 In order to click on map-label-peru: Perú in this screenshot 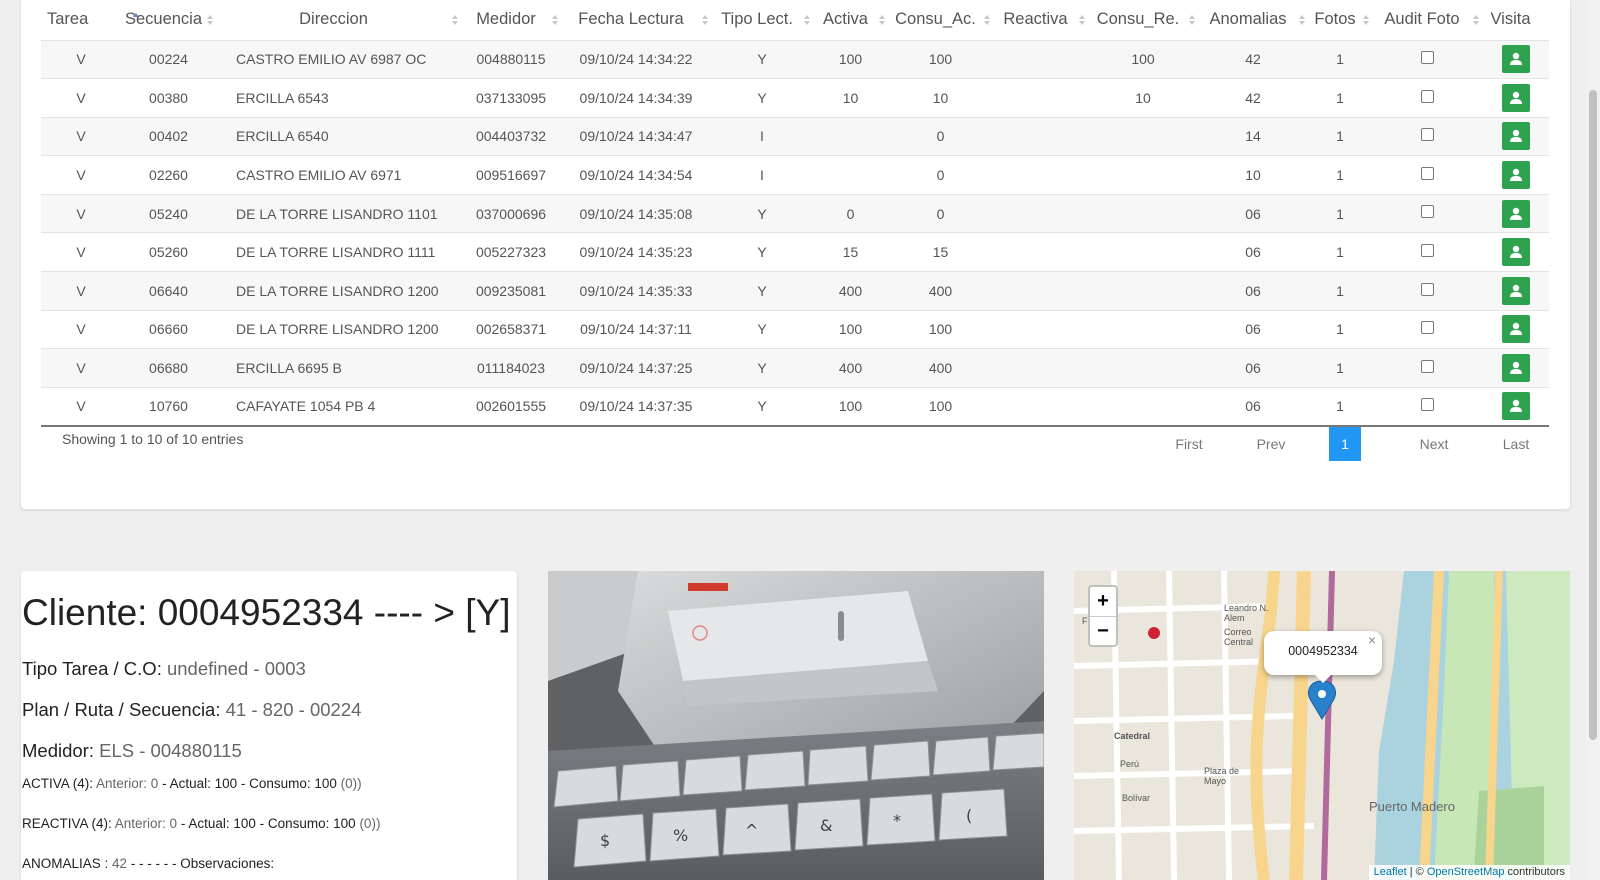, I will do `click(1130, 764)`.